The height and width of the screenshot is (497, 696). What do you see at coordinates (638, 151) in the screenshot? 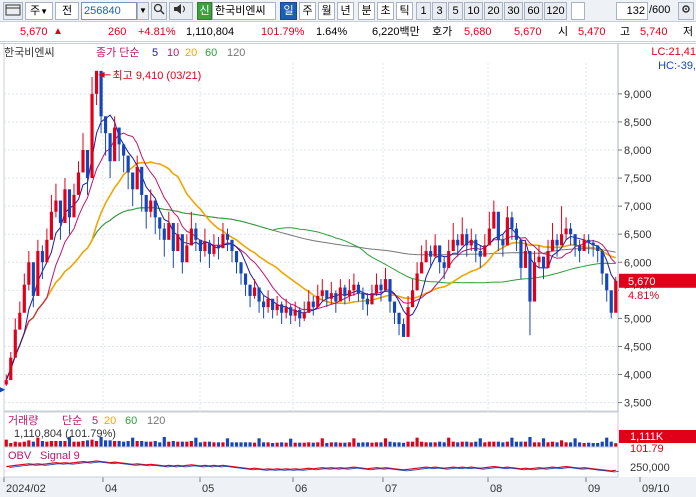
I see `y-tick-label: 8,000` at bounding box center [638, 151].